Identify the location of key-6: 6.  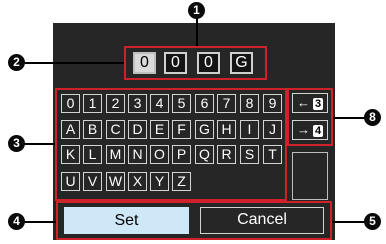
(204, 103).